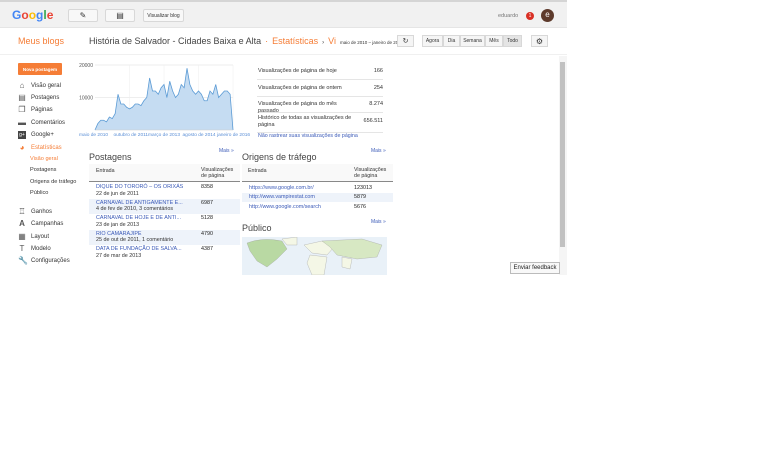 The image size is (768, 460). What do you see at coordinates (281, 188) in the screenshot?
I see `traffic-source-link: https://www.google.com.br/` at bounding box center [281, 188].